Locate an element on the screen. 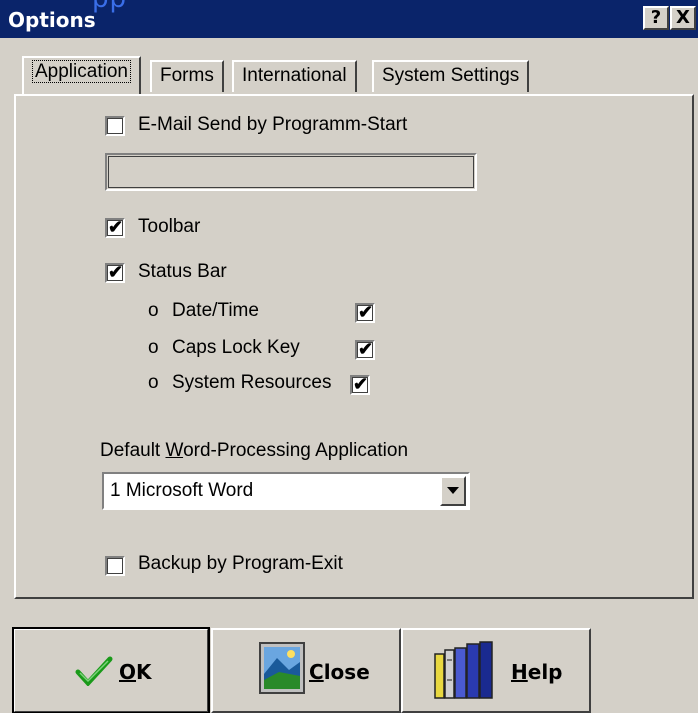  caps-lock-label: Caps Lock Key is located at coordinates (236, 347).